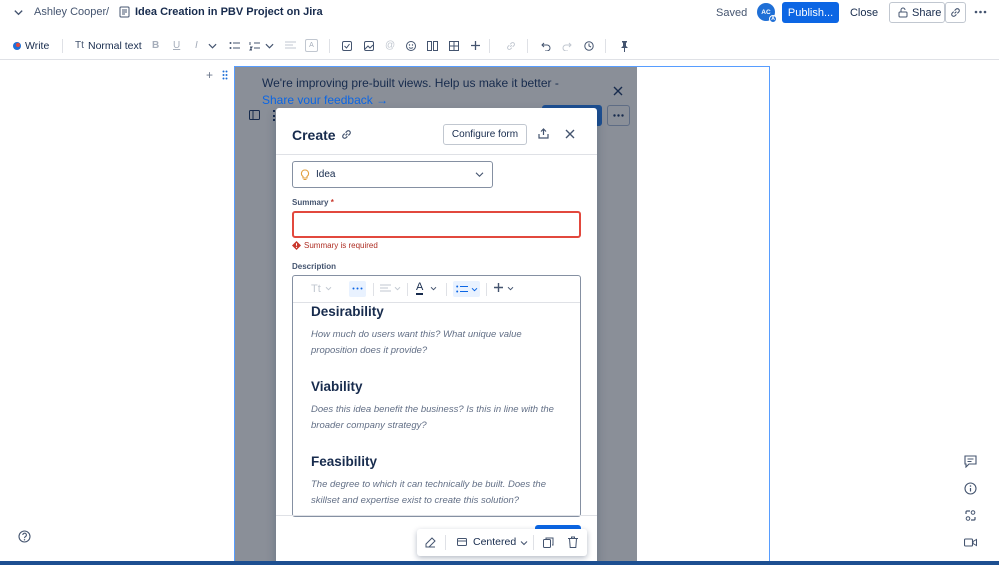 The width and height of the screenshot is (999, 565). I want to click on pen-icon, so click(17, 46).